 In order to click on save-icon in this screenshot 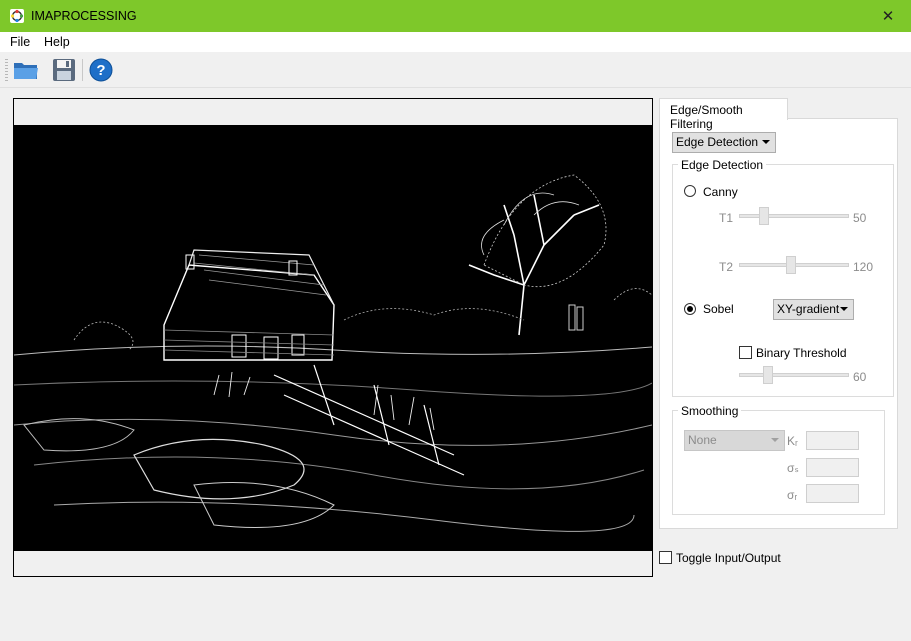, I will do `click(64, 70)`.